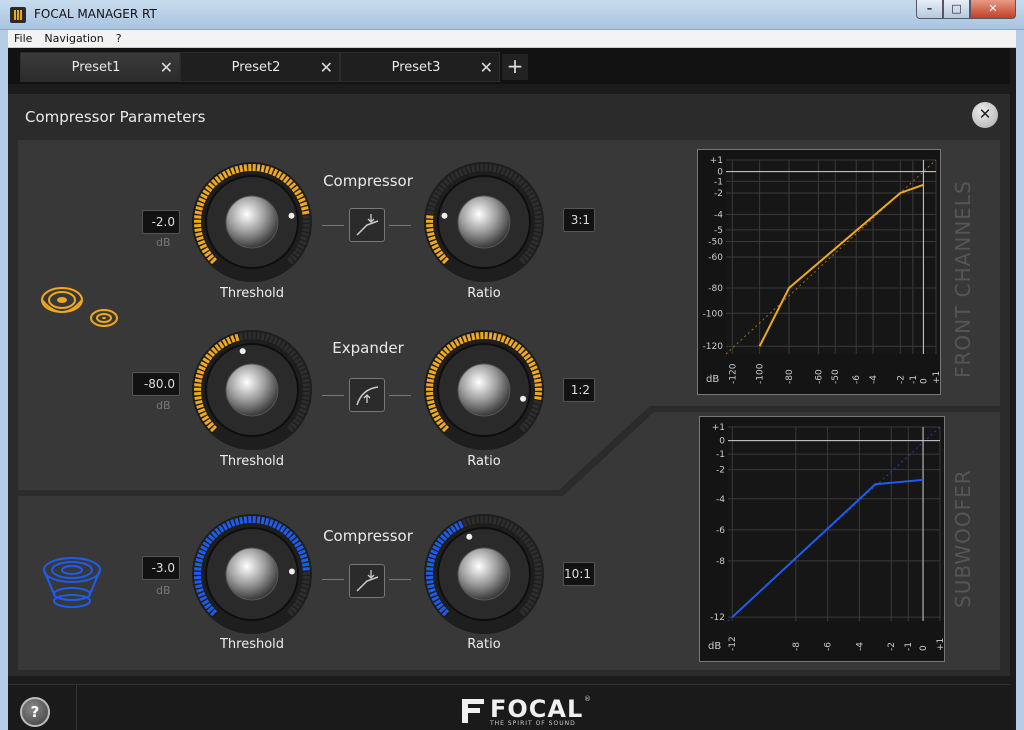  What do you see at coordinates (416, 67) in the screenshot?
I see `tab-label: Preset3` at bounding box center [416, 67].